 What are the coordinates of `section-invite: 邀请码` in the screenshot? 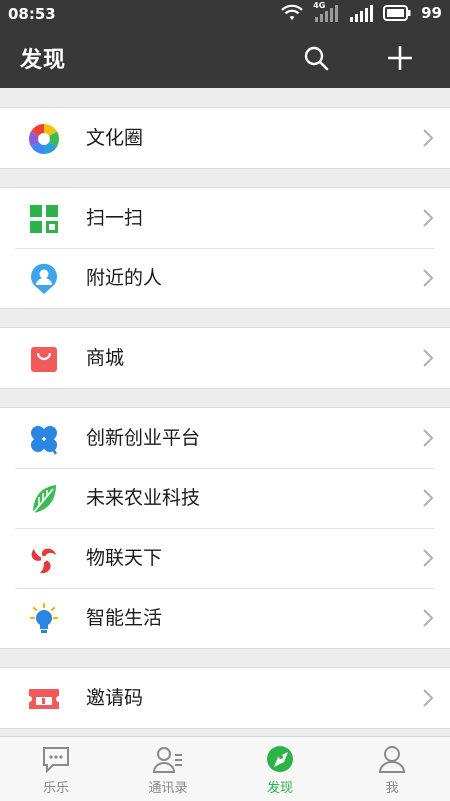 It's located at (225, 698).